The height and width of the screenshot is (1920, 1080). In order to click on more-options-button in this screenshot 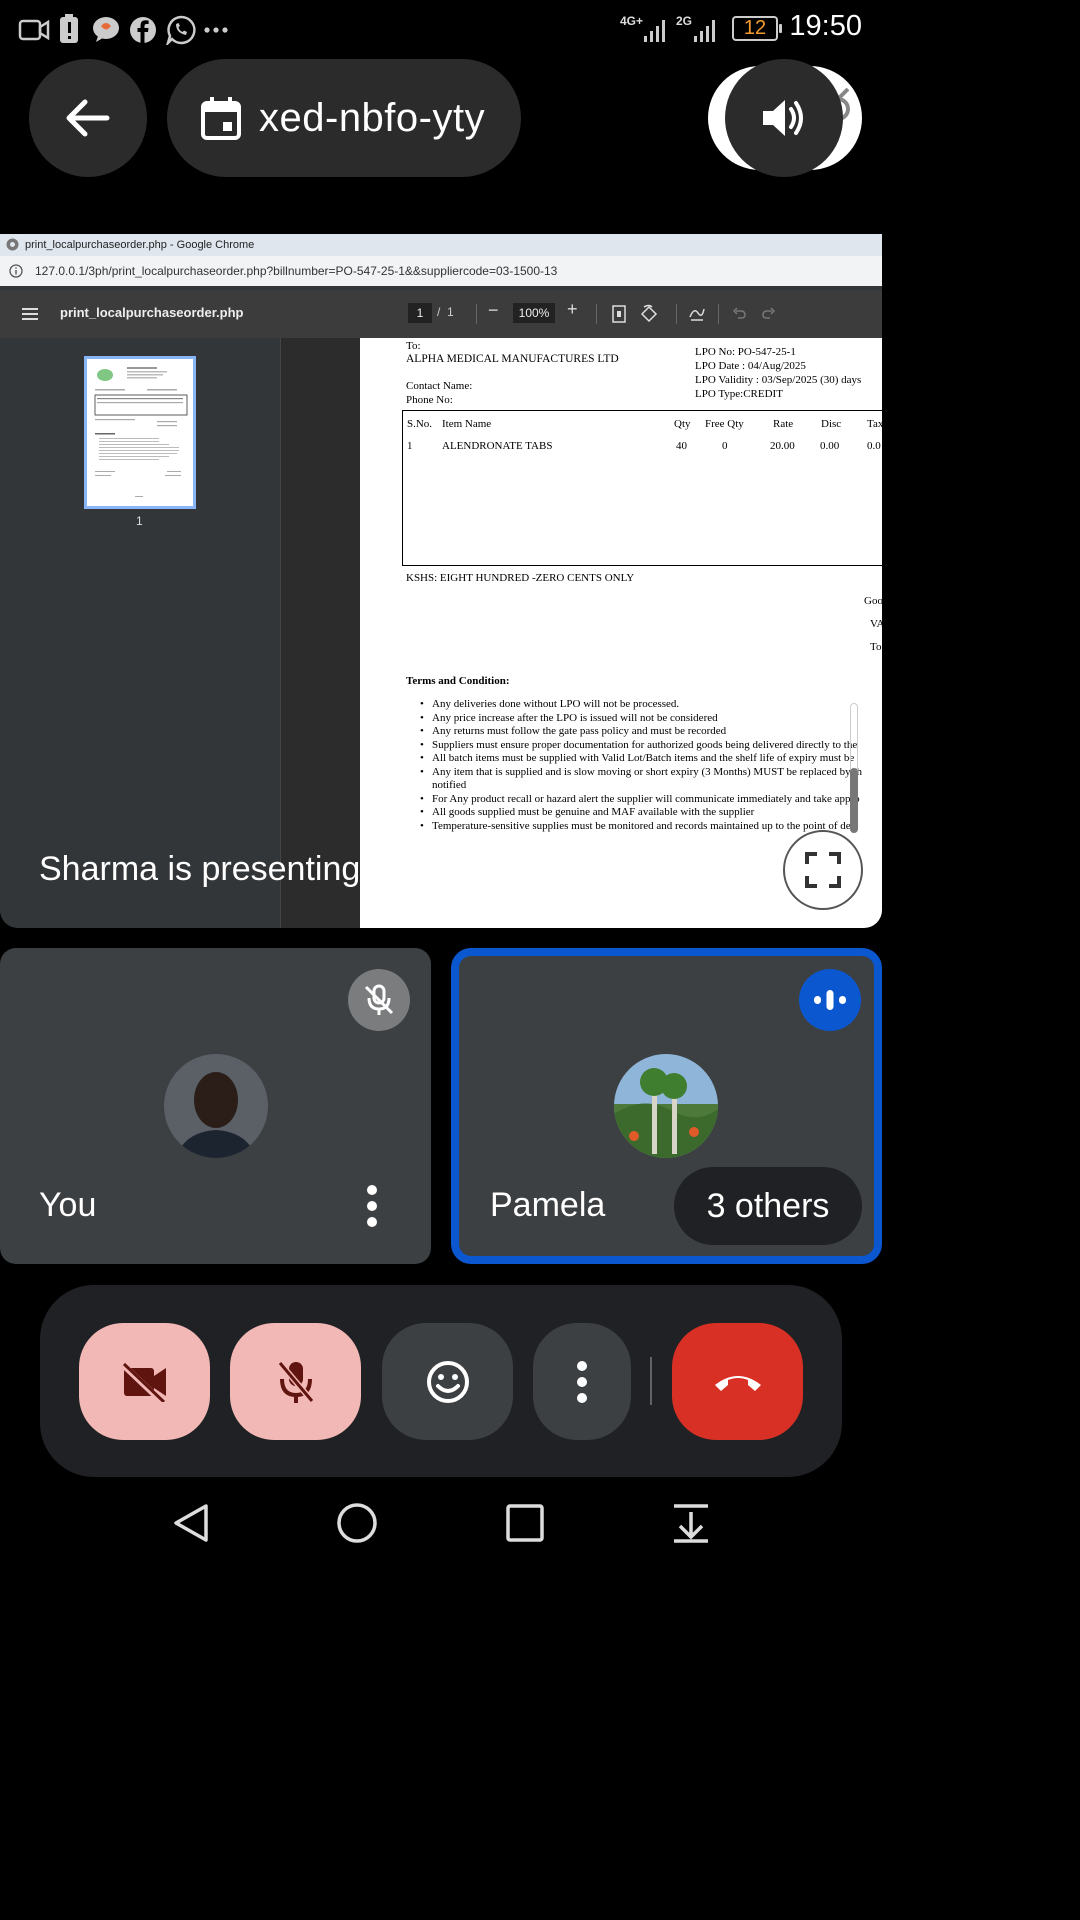, I will do `click(582, 1381)`.